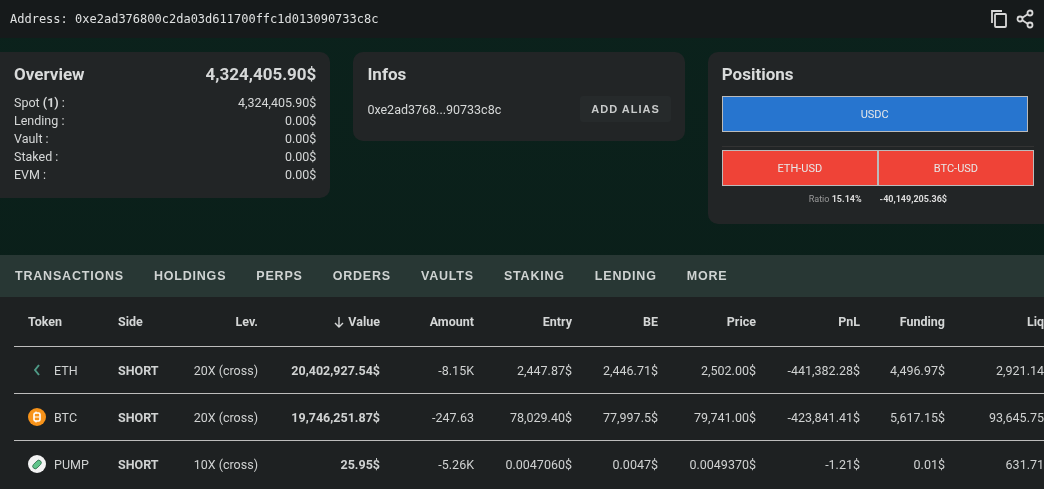 The width and height of the screenshot is (1044, 489). Describe the element at coordinates (917, 417) in the screenshot. I see `table-cell-text: 5,617.15$` at that location.